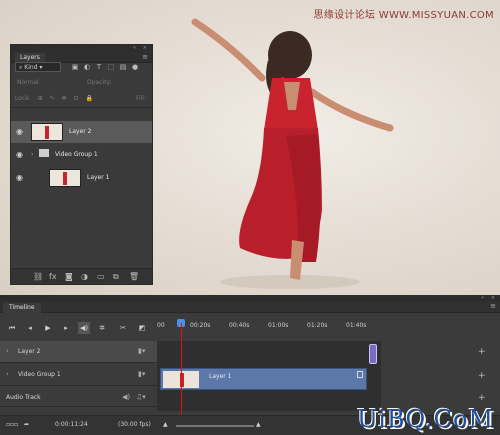 This screenshot has width=500, height=435. Describe the element at coordinates (48, 83) in the screenshot. I see `blend-mode-select: Normal` at that location.